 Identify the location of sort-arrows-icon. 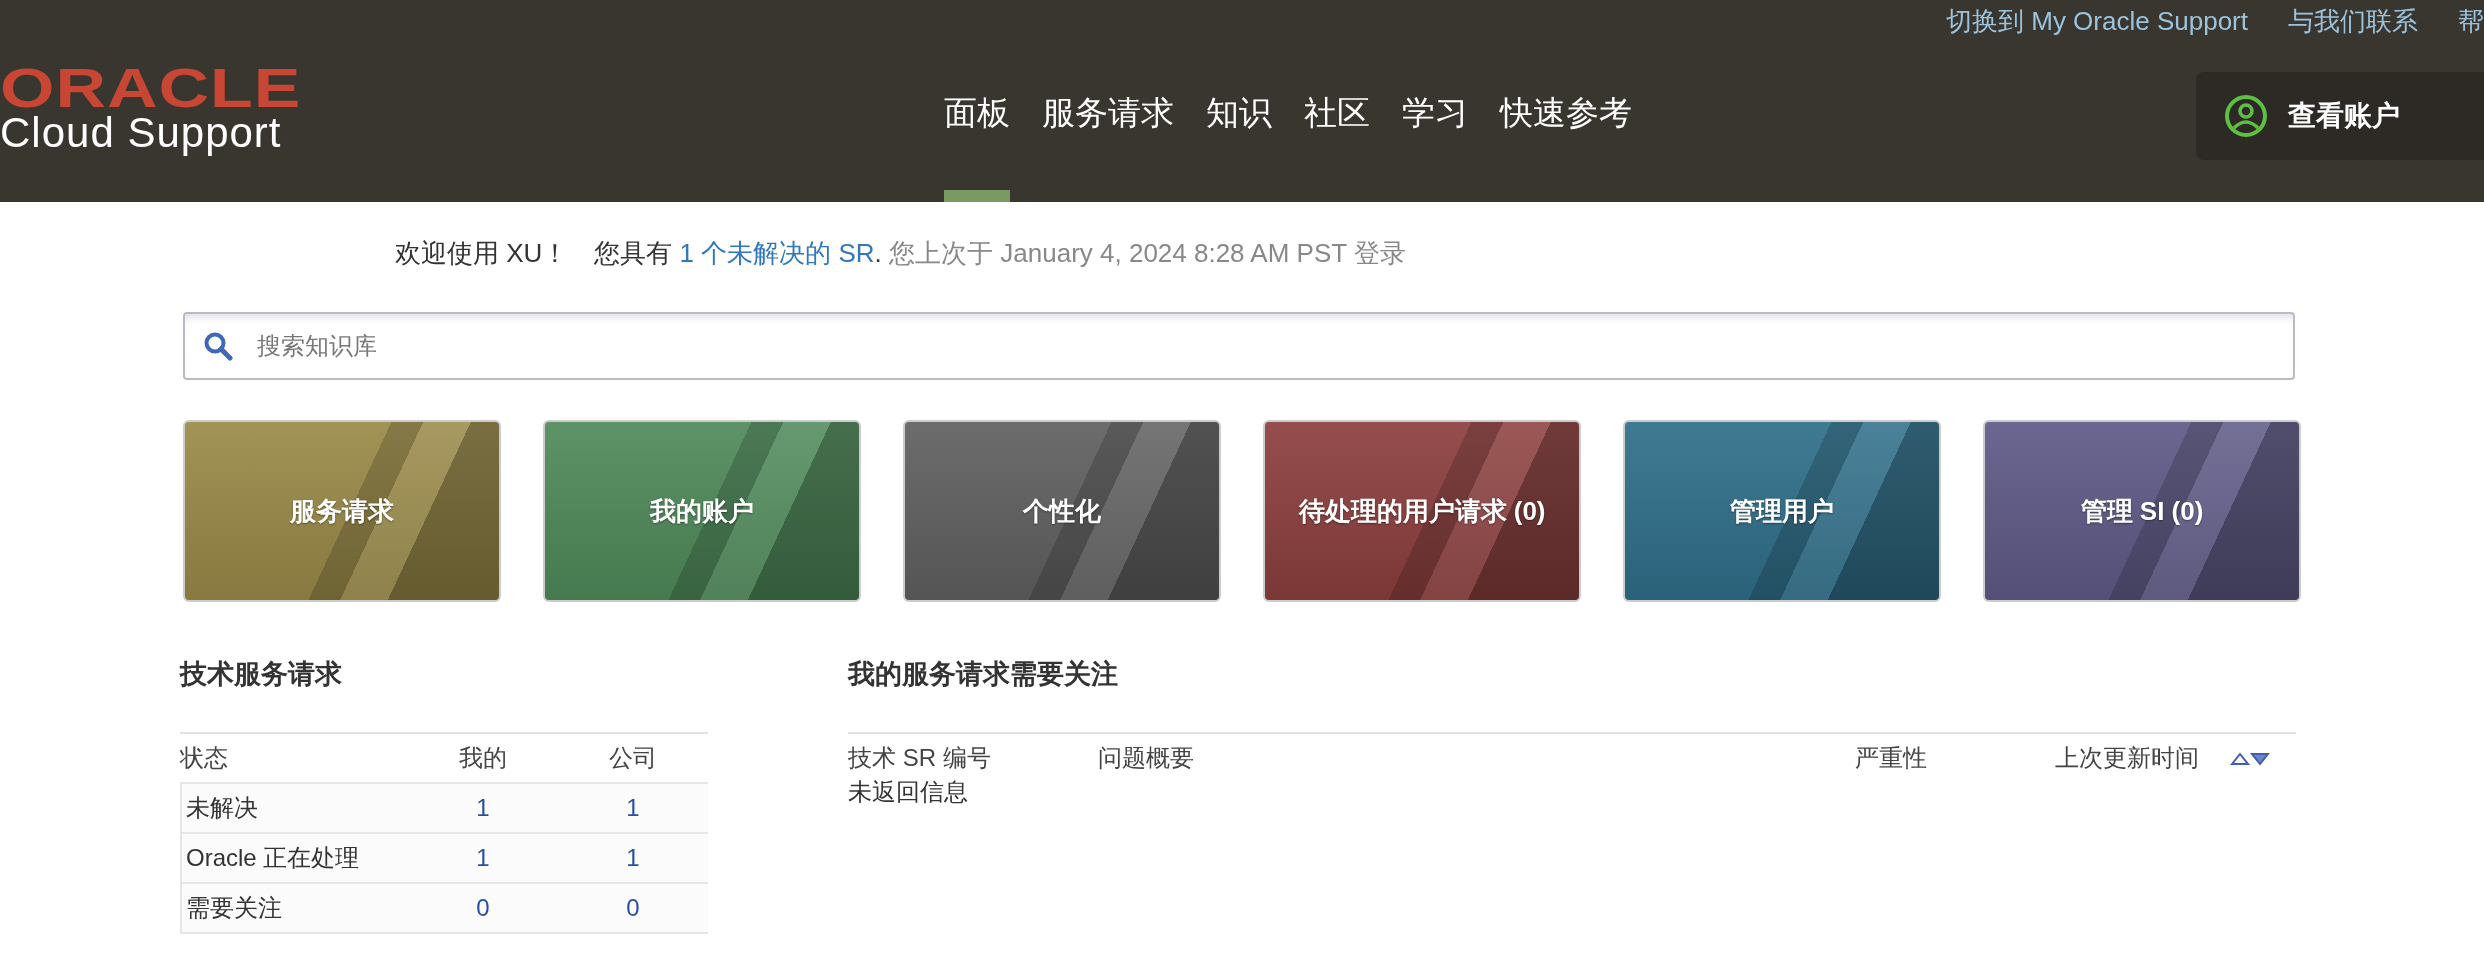
(2250, 759).